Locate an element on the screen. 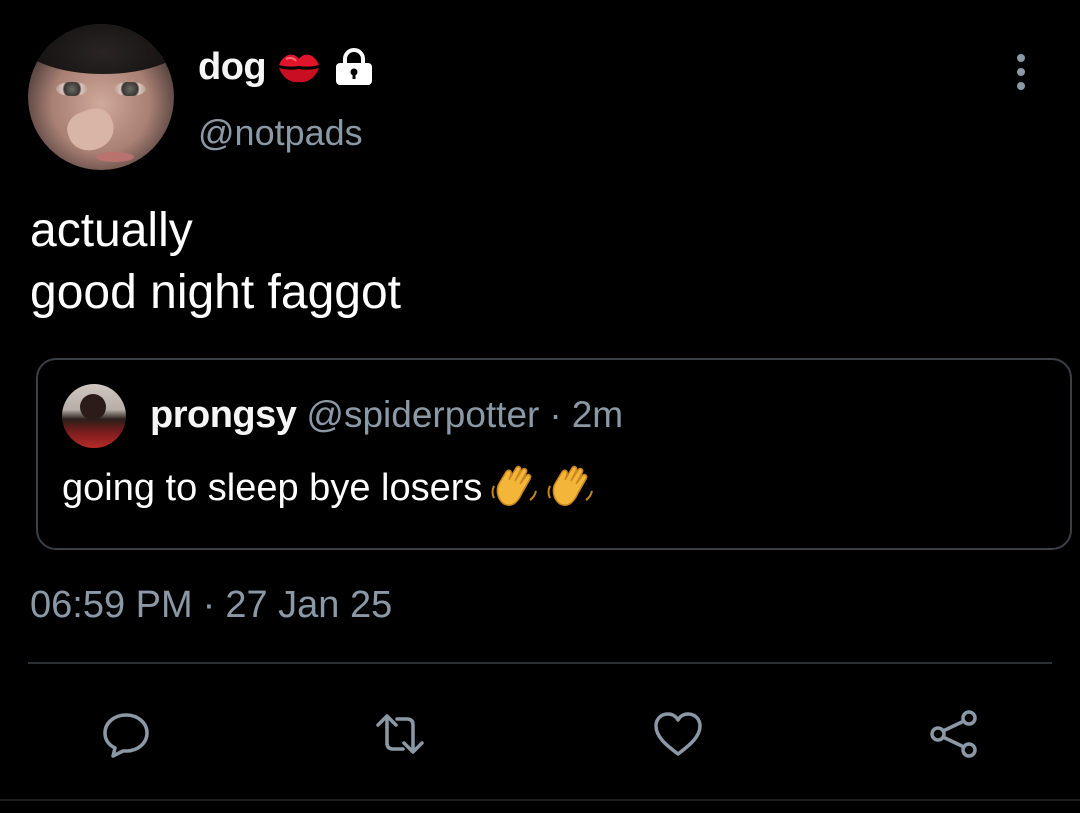 This screenshot has height=813, width=1080. lock-icon is located at coordinates (354, 66).